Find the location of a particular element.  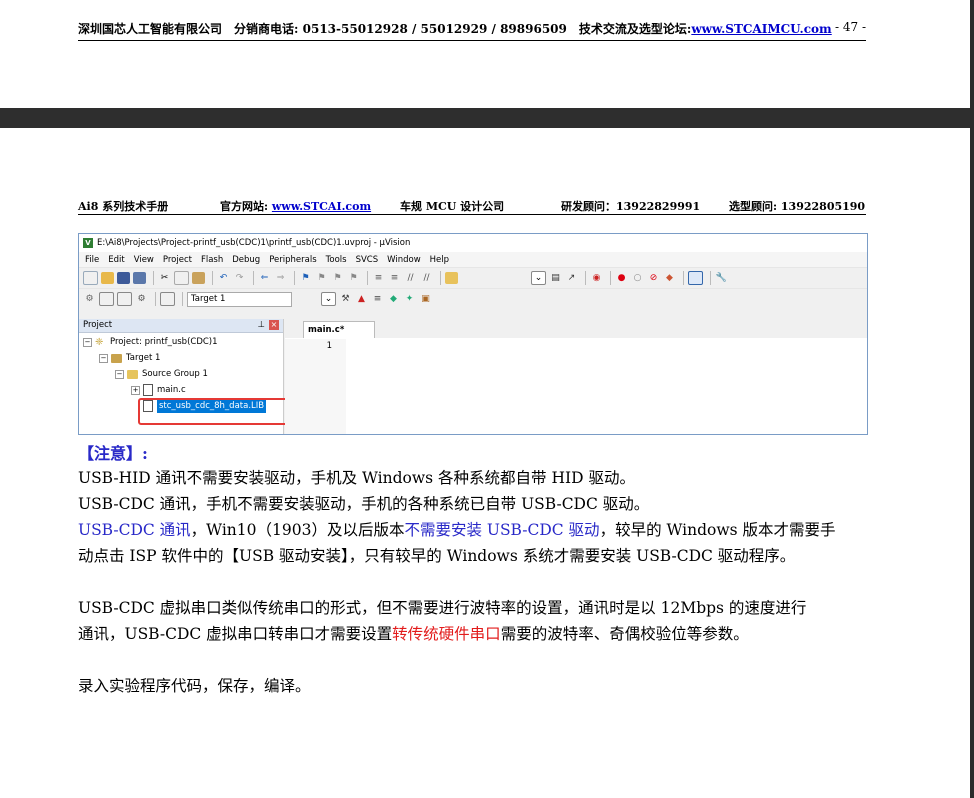

find-dropdown-icon: ⌄ is located at coordinates (538, 278).